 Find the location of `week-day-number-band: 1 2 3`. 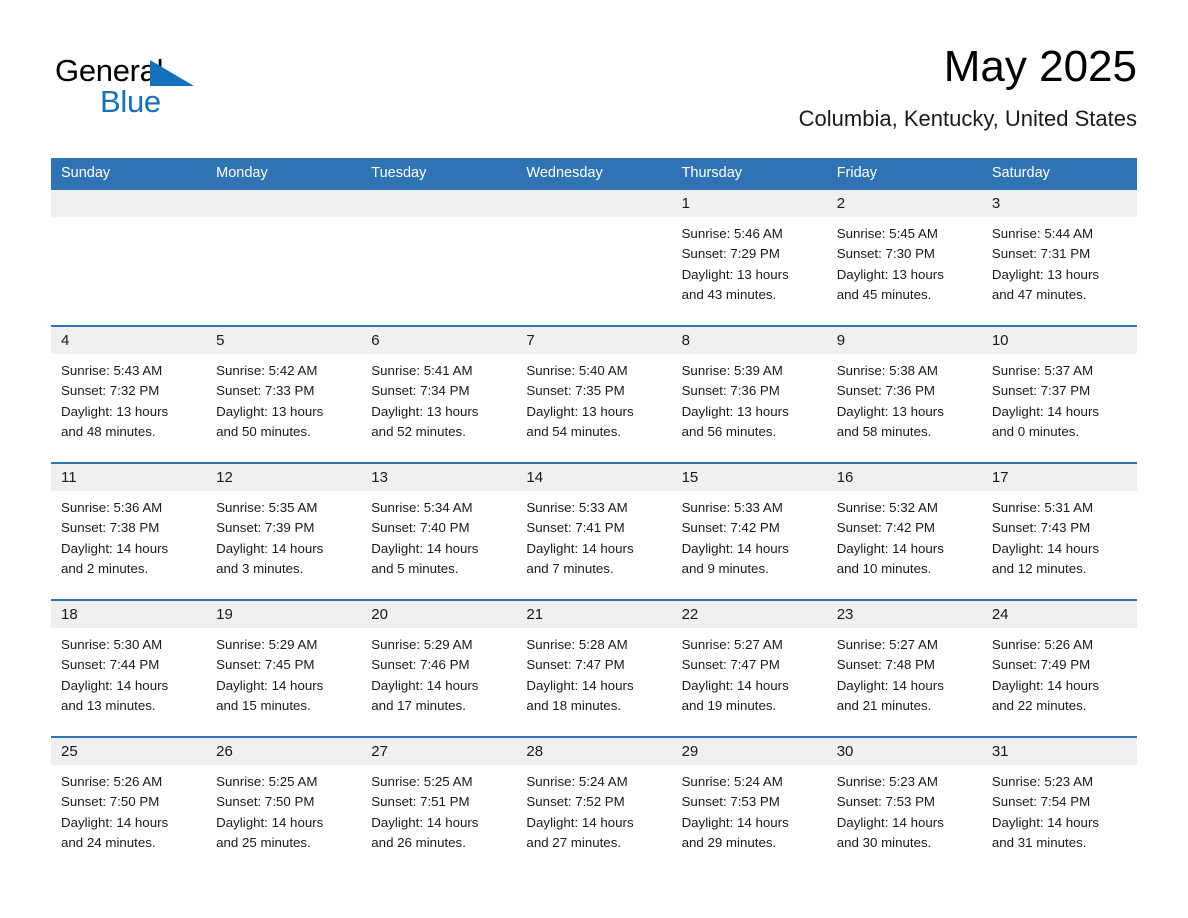

week-day-number-band: 1 2 3 is located at coordinates (594, 203).